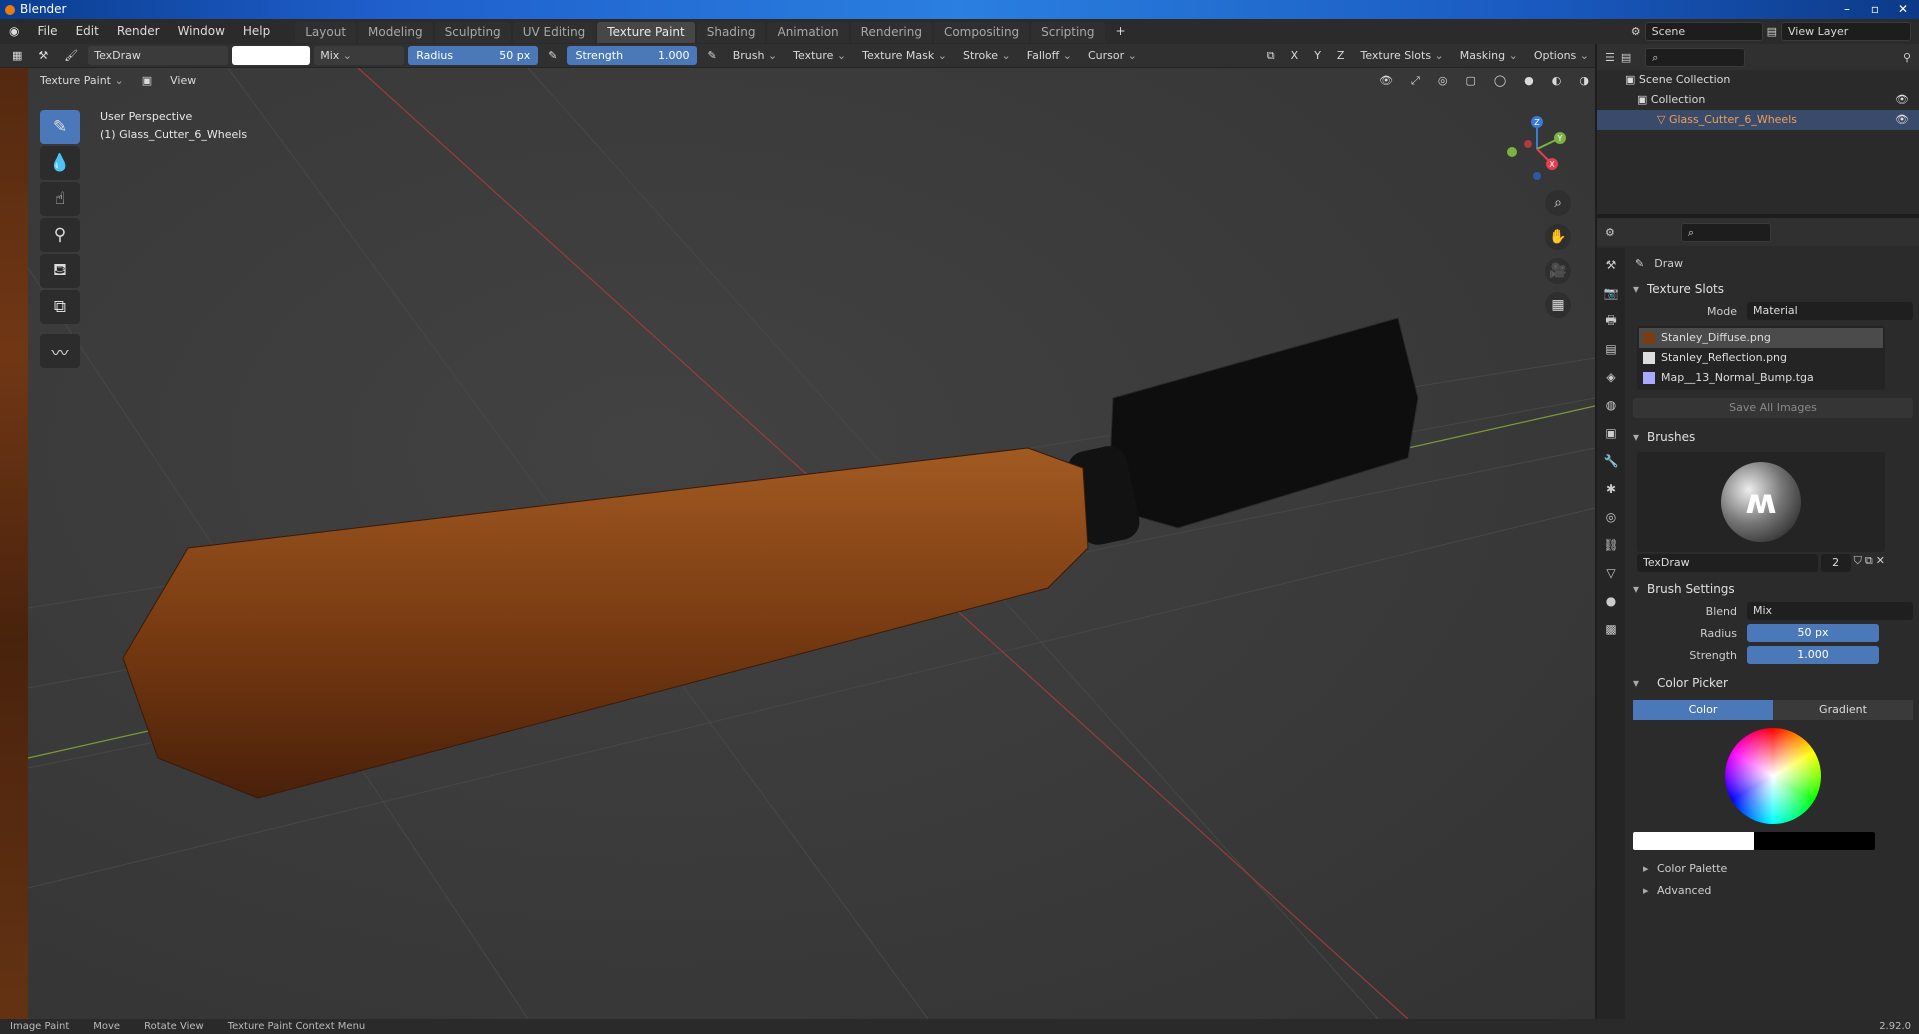 The height and width of the screenshot is (1034, 1919). Describe the element at coordinates (1611, 629) in the screenshot. I see `texture-tab-icon: ▩` at that location.